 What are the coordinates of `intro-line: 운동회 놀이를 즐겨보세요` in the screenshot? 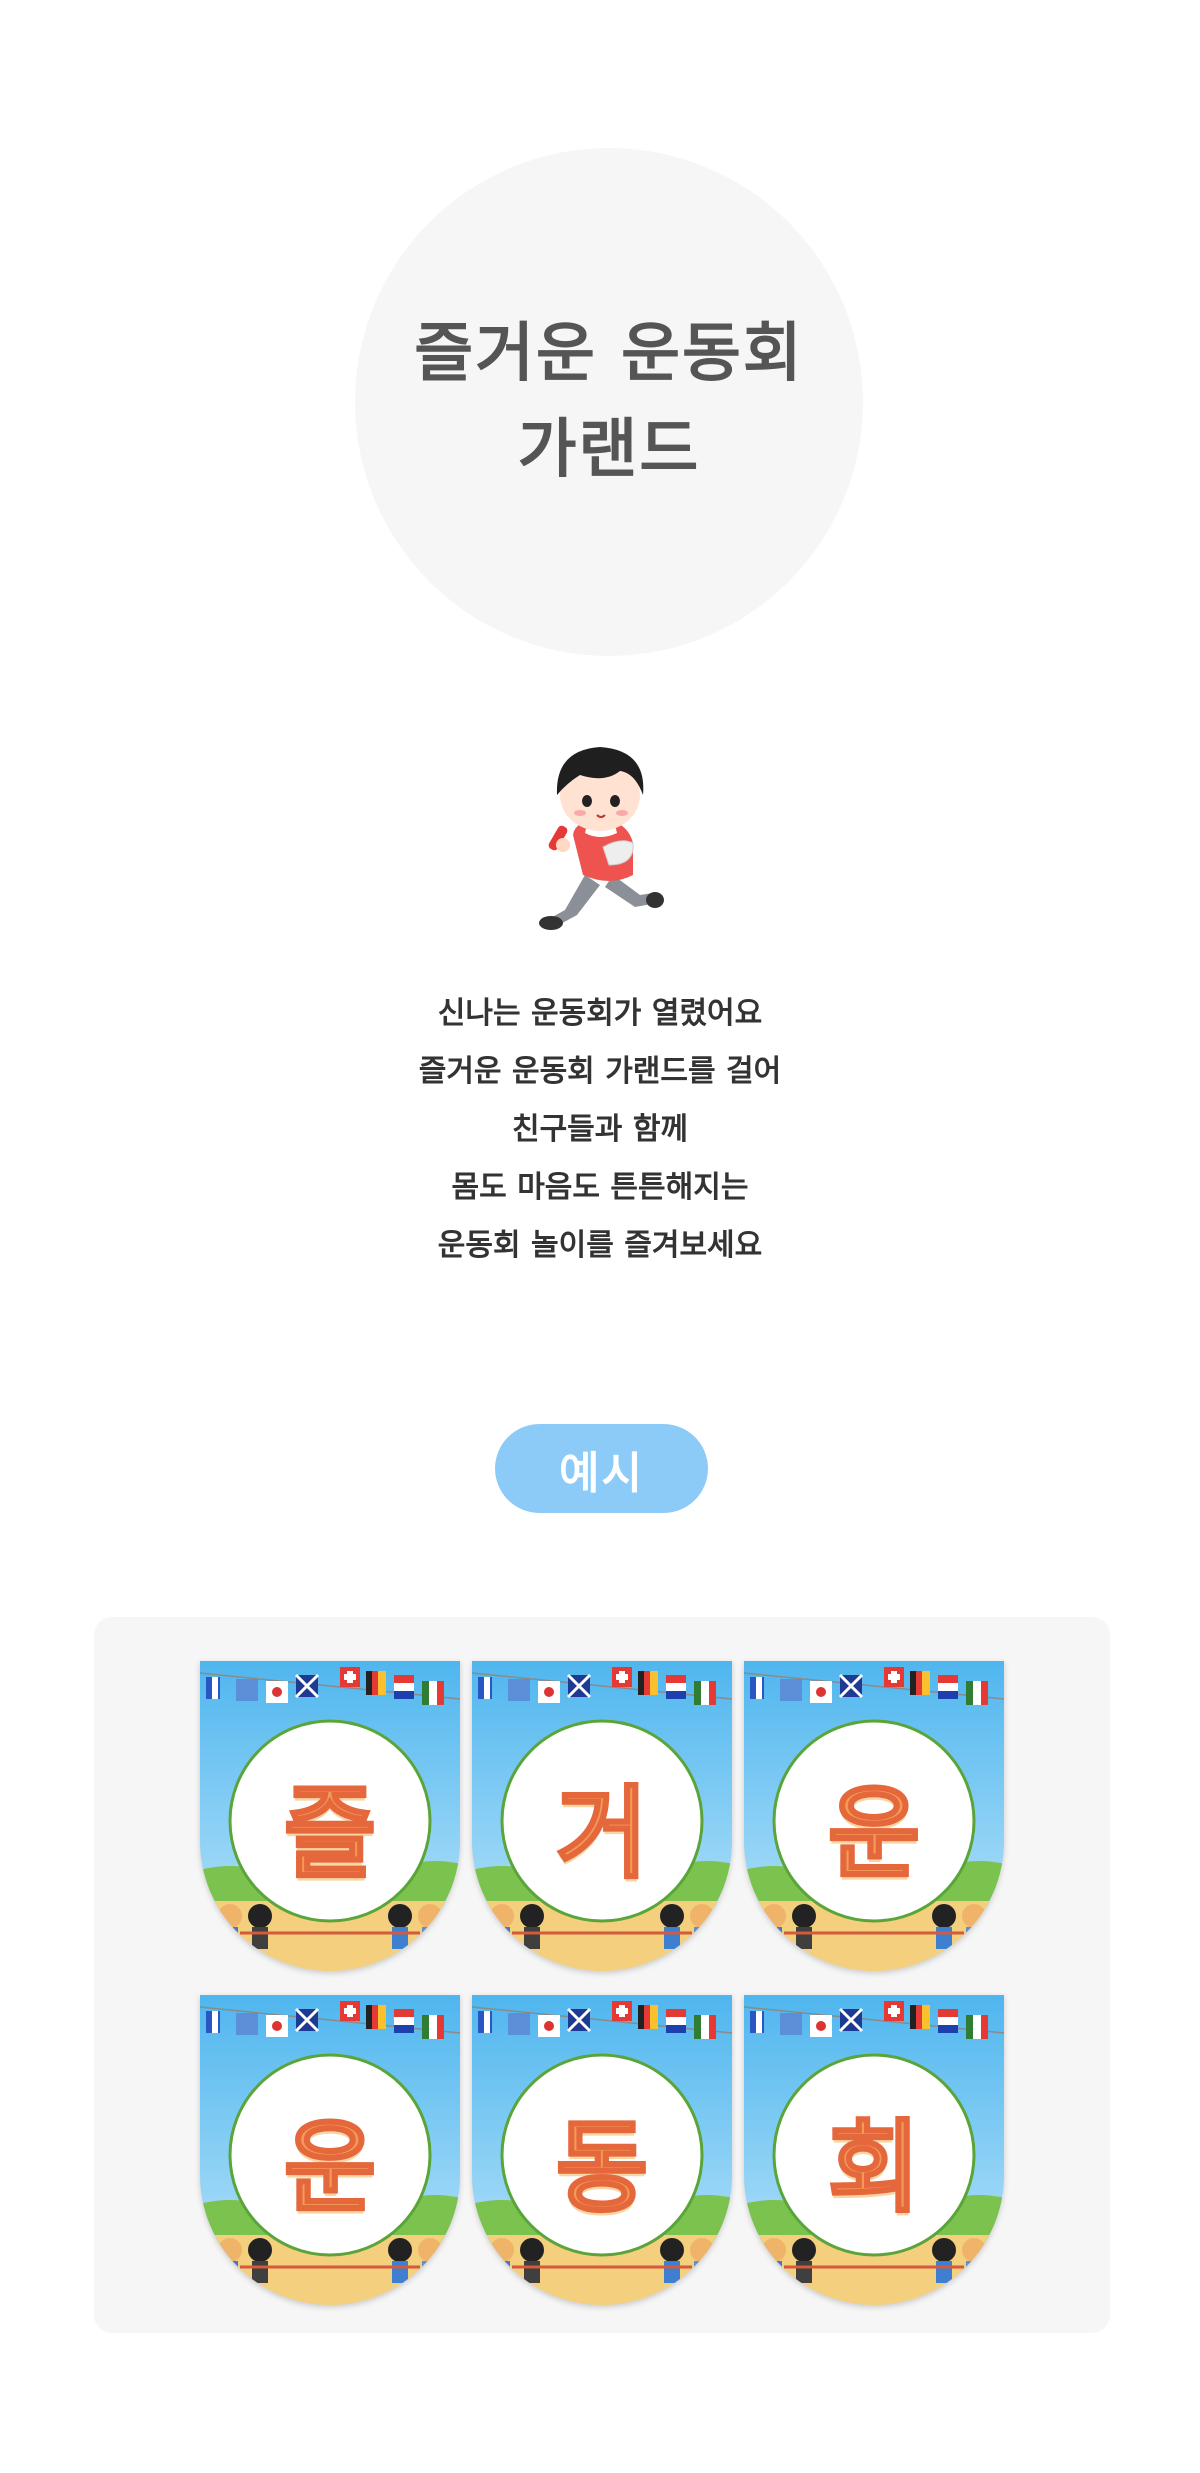 It's located at (600, 1245).